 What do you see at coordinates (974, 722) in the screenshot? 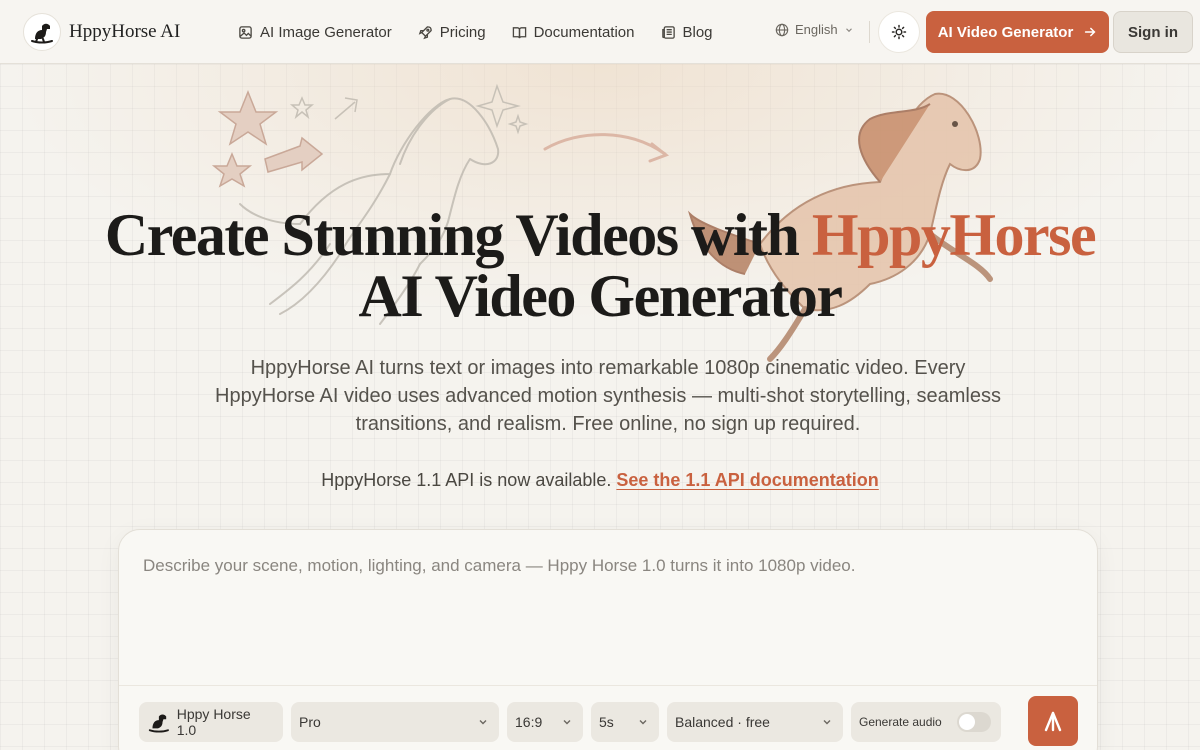
I see `generate-audio-toggle` at bounding box center [974, 722].